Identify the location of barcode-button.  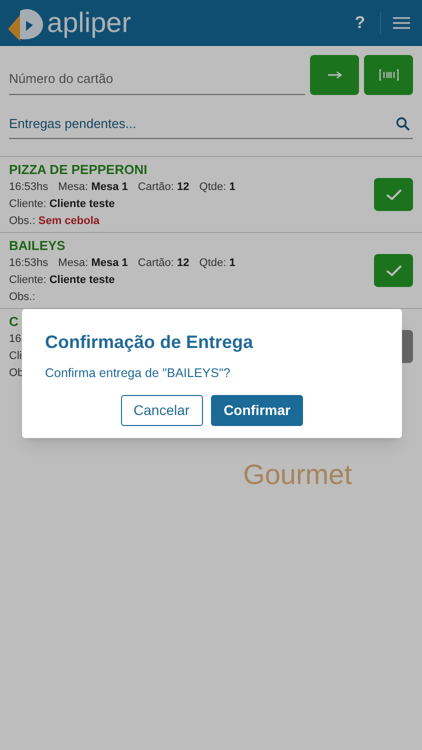
(388, 75).